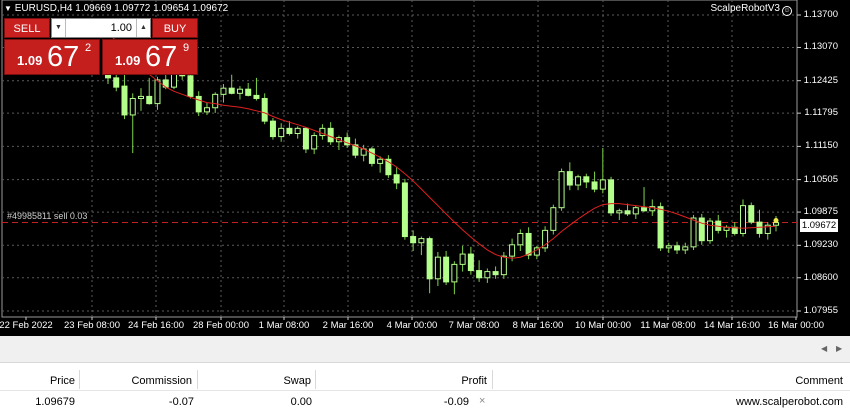  I want to click on cell-swap: 0.00, so click(301, 402).